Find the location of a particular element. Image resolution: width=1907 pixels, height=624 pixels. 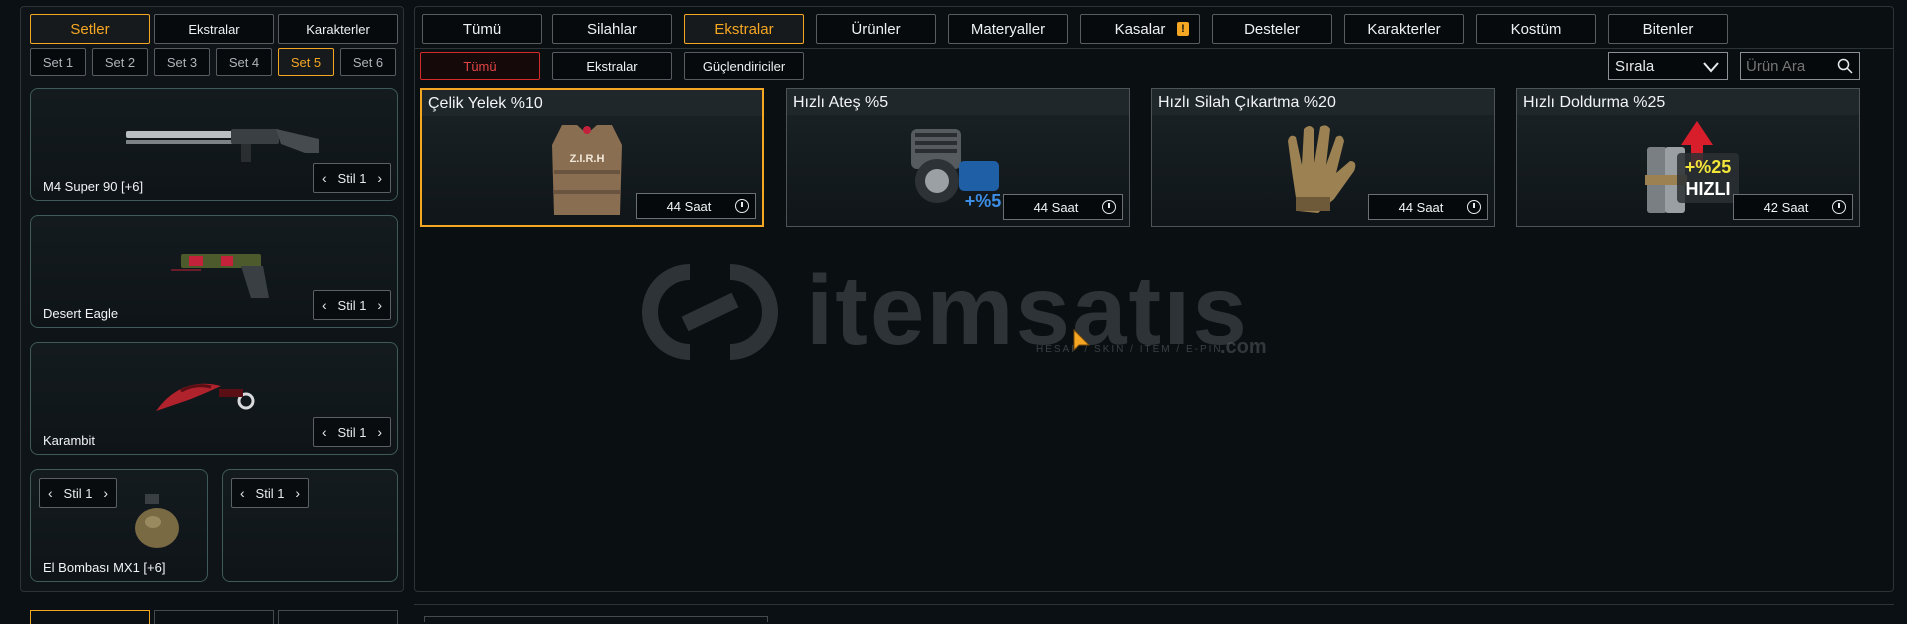

tab-silahlar: Silahlar is located at coordinates (612, 29).